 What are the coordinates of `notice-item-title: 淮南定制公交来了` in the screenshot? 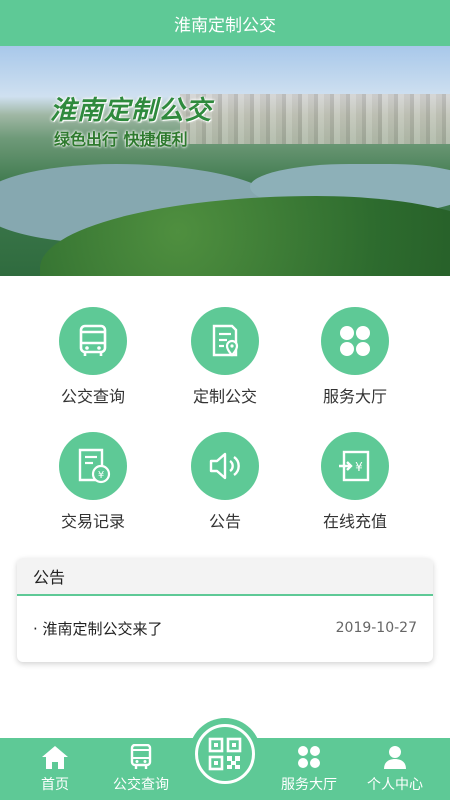 It's located at (102, 628).